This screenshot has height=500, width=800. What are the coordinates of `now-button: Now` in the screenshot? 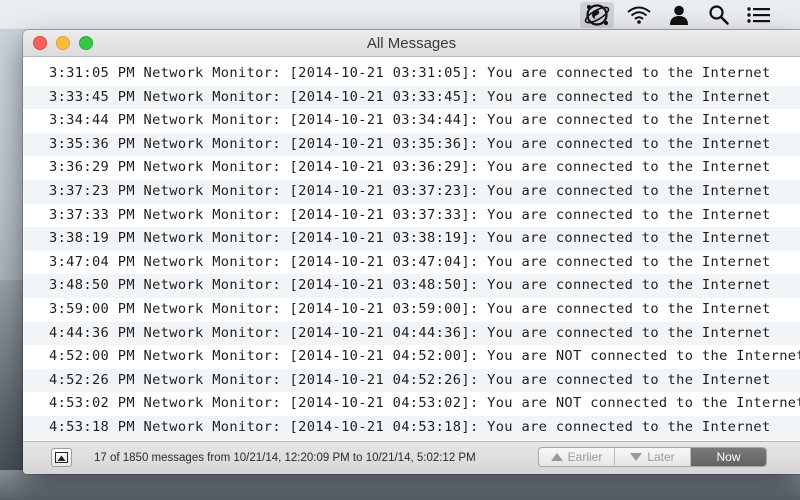 It's located at (728, 457).